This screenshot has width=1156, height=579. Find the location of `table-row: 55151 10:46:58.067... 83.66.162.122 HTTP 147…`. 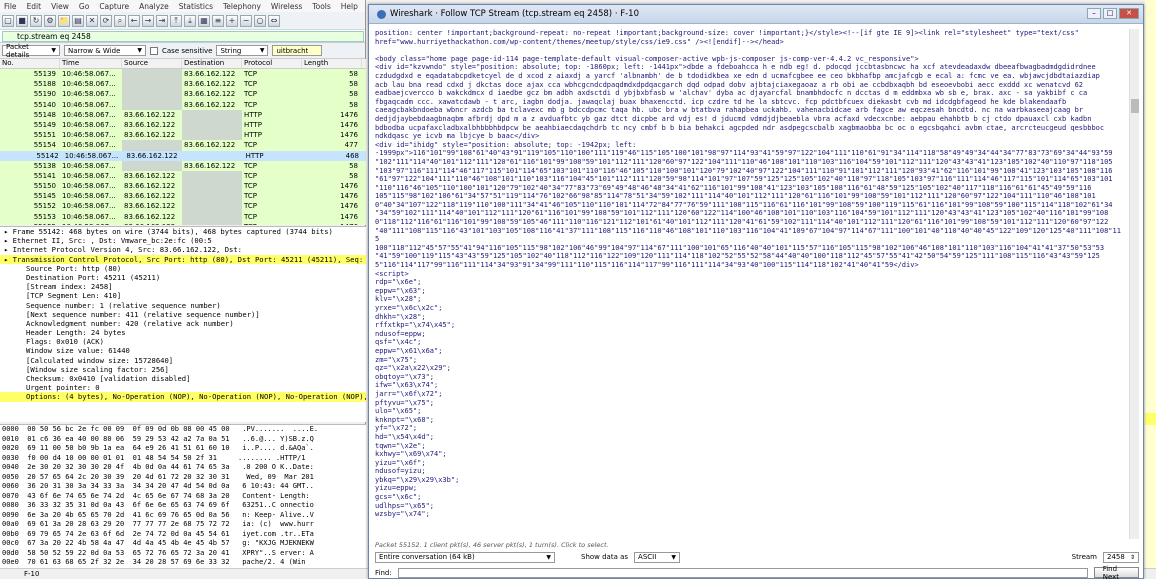

table-row: 55151 10:46:58.067... 83.66.162.122 HTTP 147… is located at coordinates (183, 135).